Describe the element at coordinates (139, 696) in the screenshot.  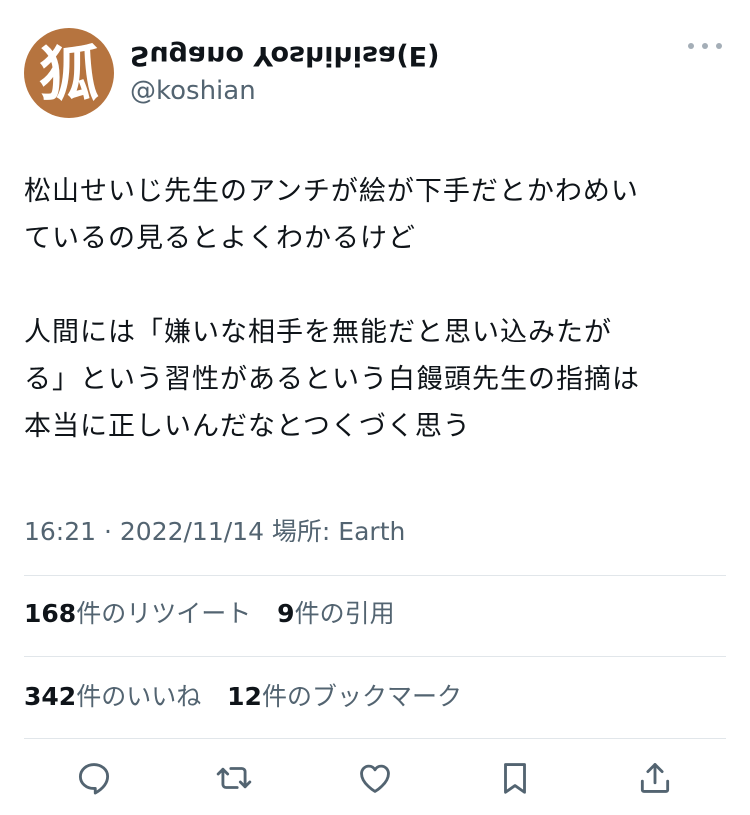
I see `likes-label: 件のいいね` at that location.